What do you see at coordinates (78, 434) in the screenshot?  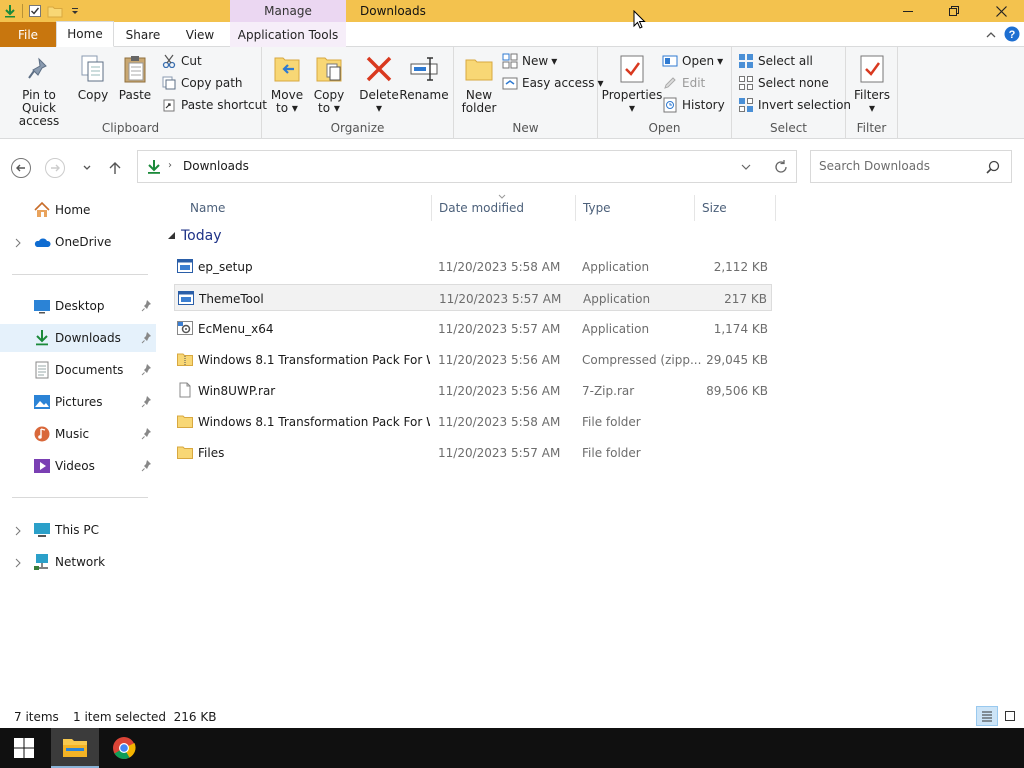 I see `nav-item-music: Music` at bounding box center [78, 434].